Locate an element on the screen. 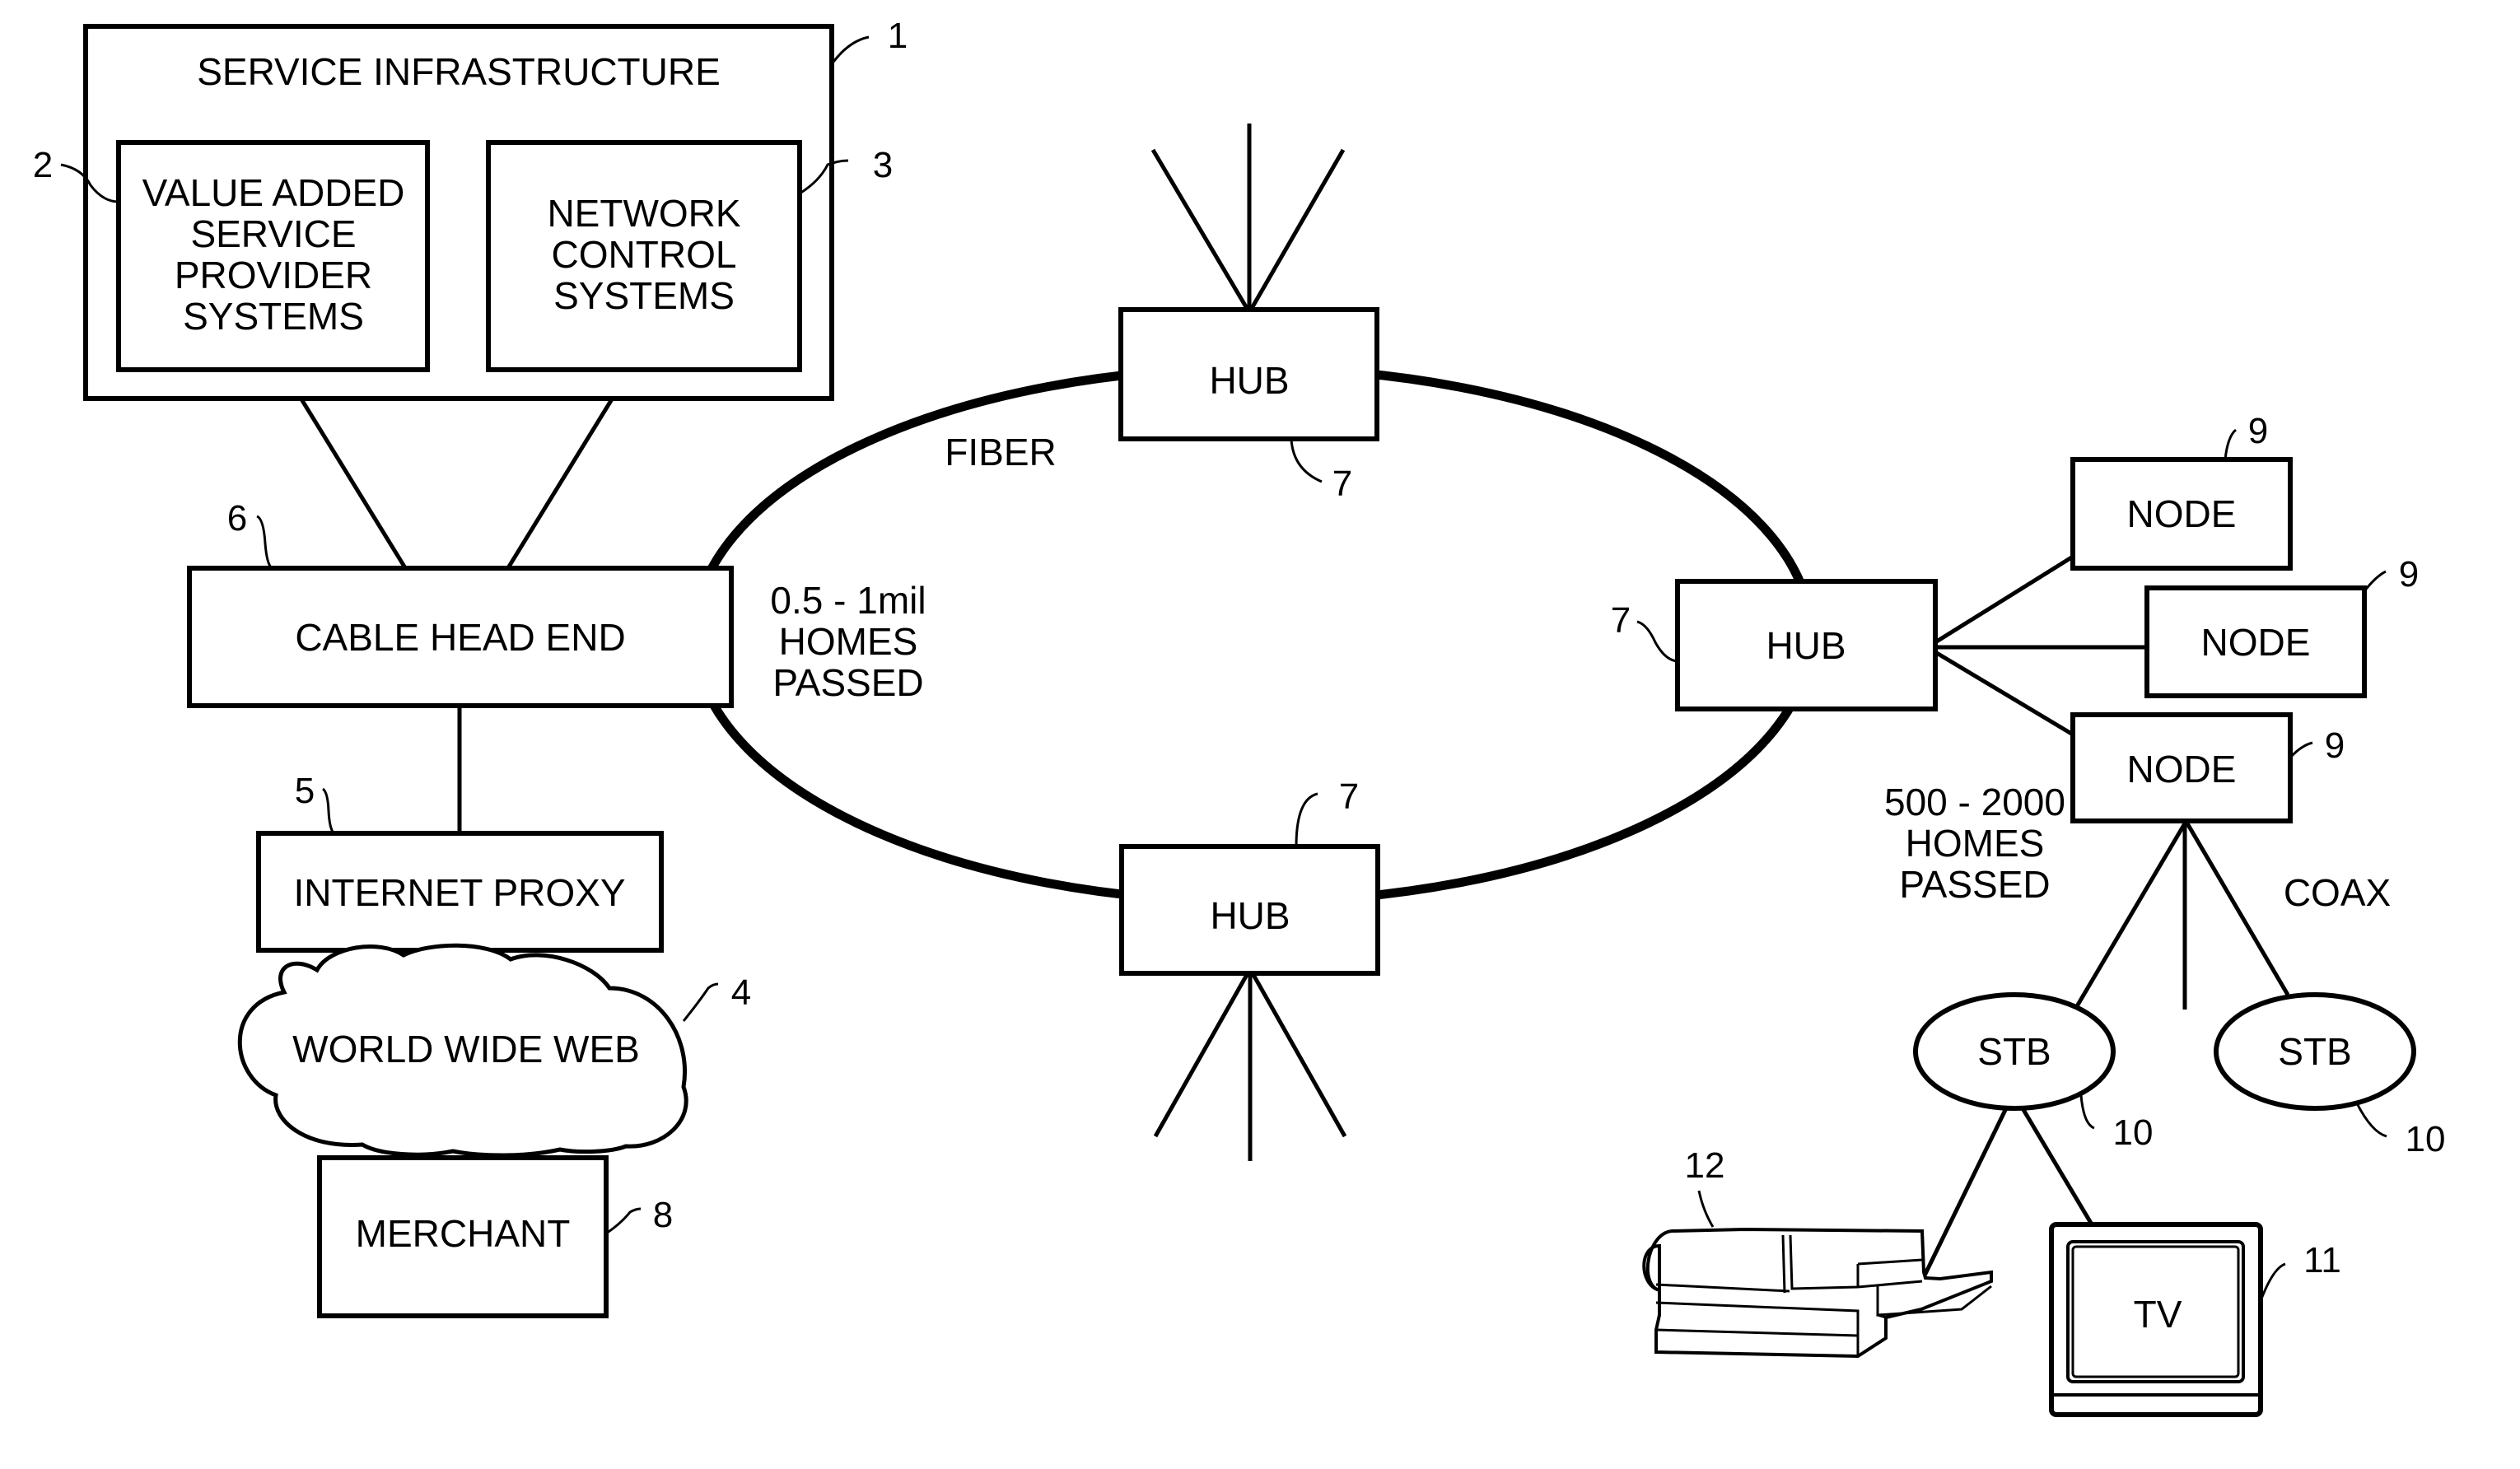 The image size is (2520, 1469). ref-number-6: 6 is located at coordinates (237, 518).